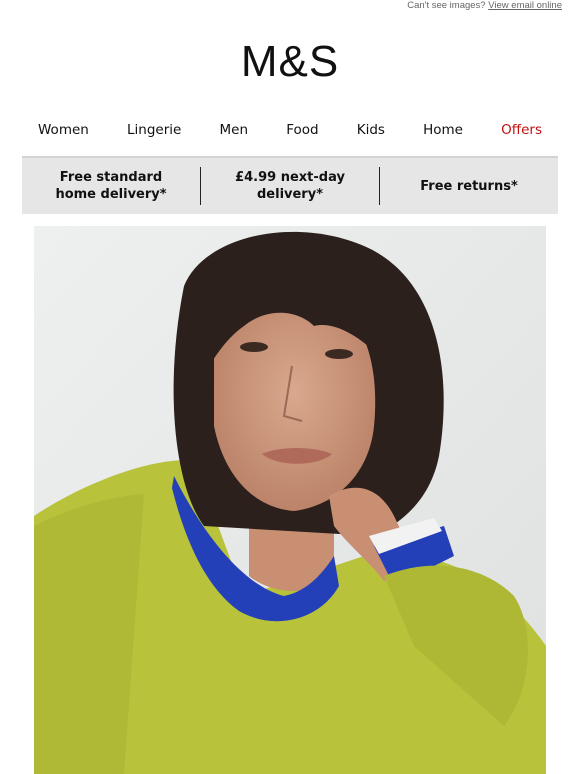 This screenshot has height=774, width=580. Describe the element at coordinates (111, 194) in the screenshot. I see `benefit-line: home delivery*` at that location.